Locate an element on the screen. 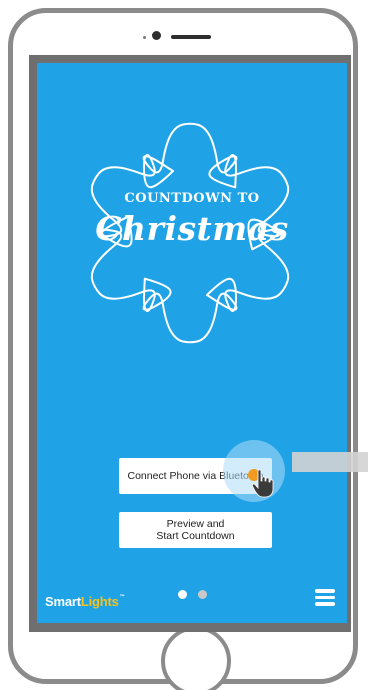 Image resolution: width=368 pixels, height=690 pixels. logo-trademark: ™ is located at coordinates (122, 597).